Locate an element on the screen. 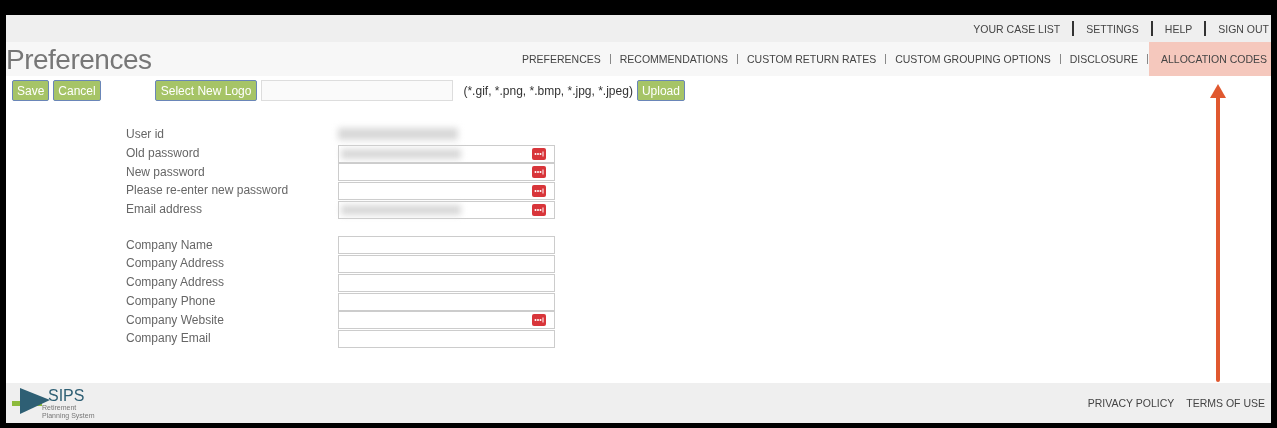  field-label: Please re-enter new password is located at coordinates (208, 190).